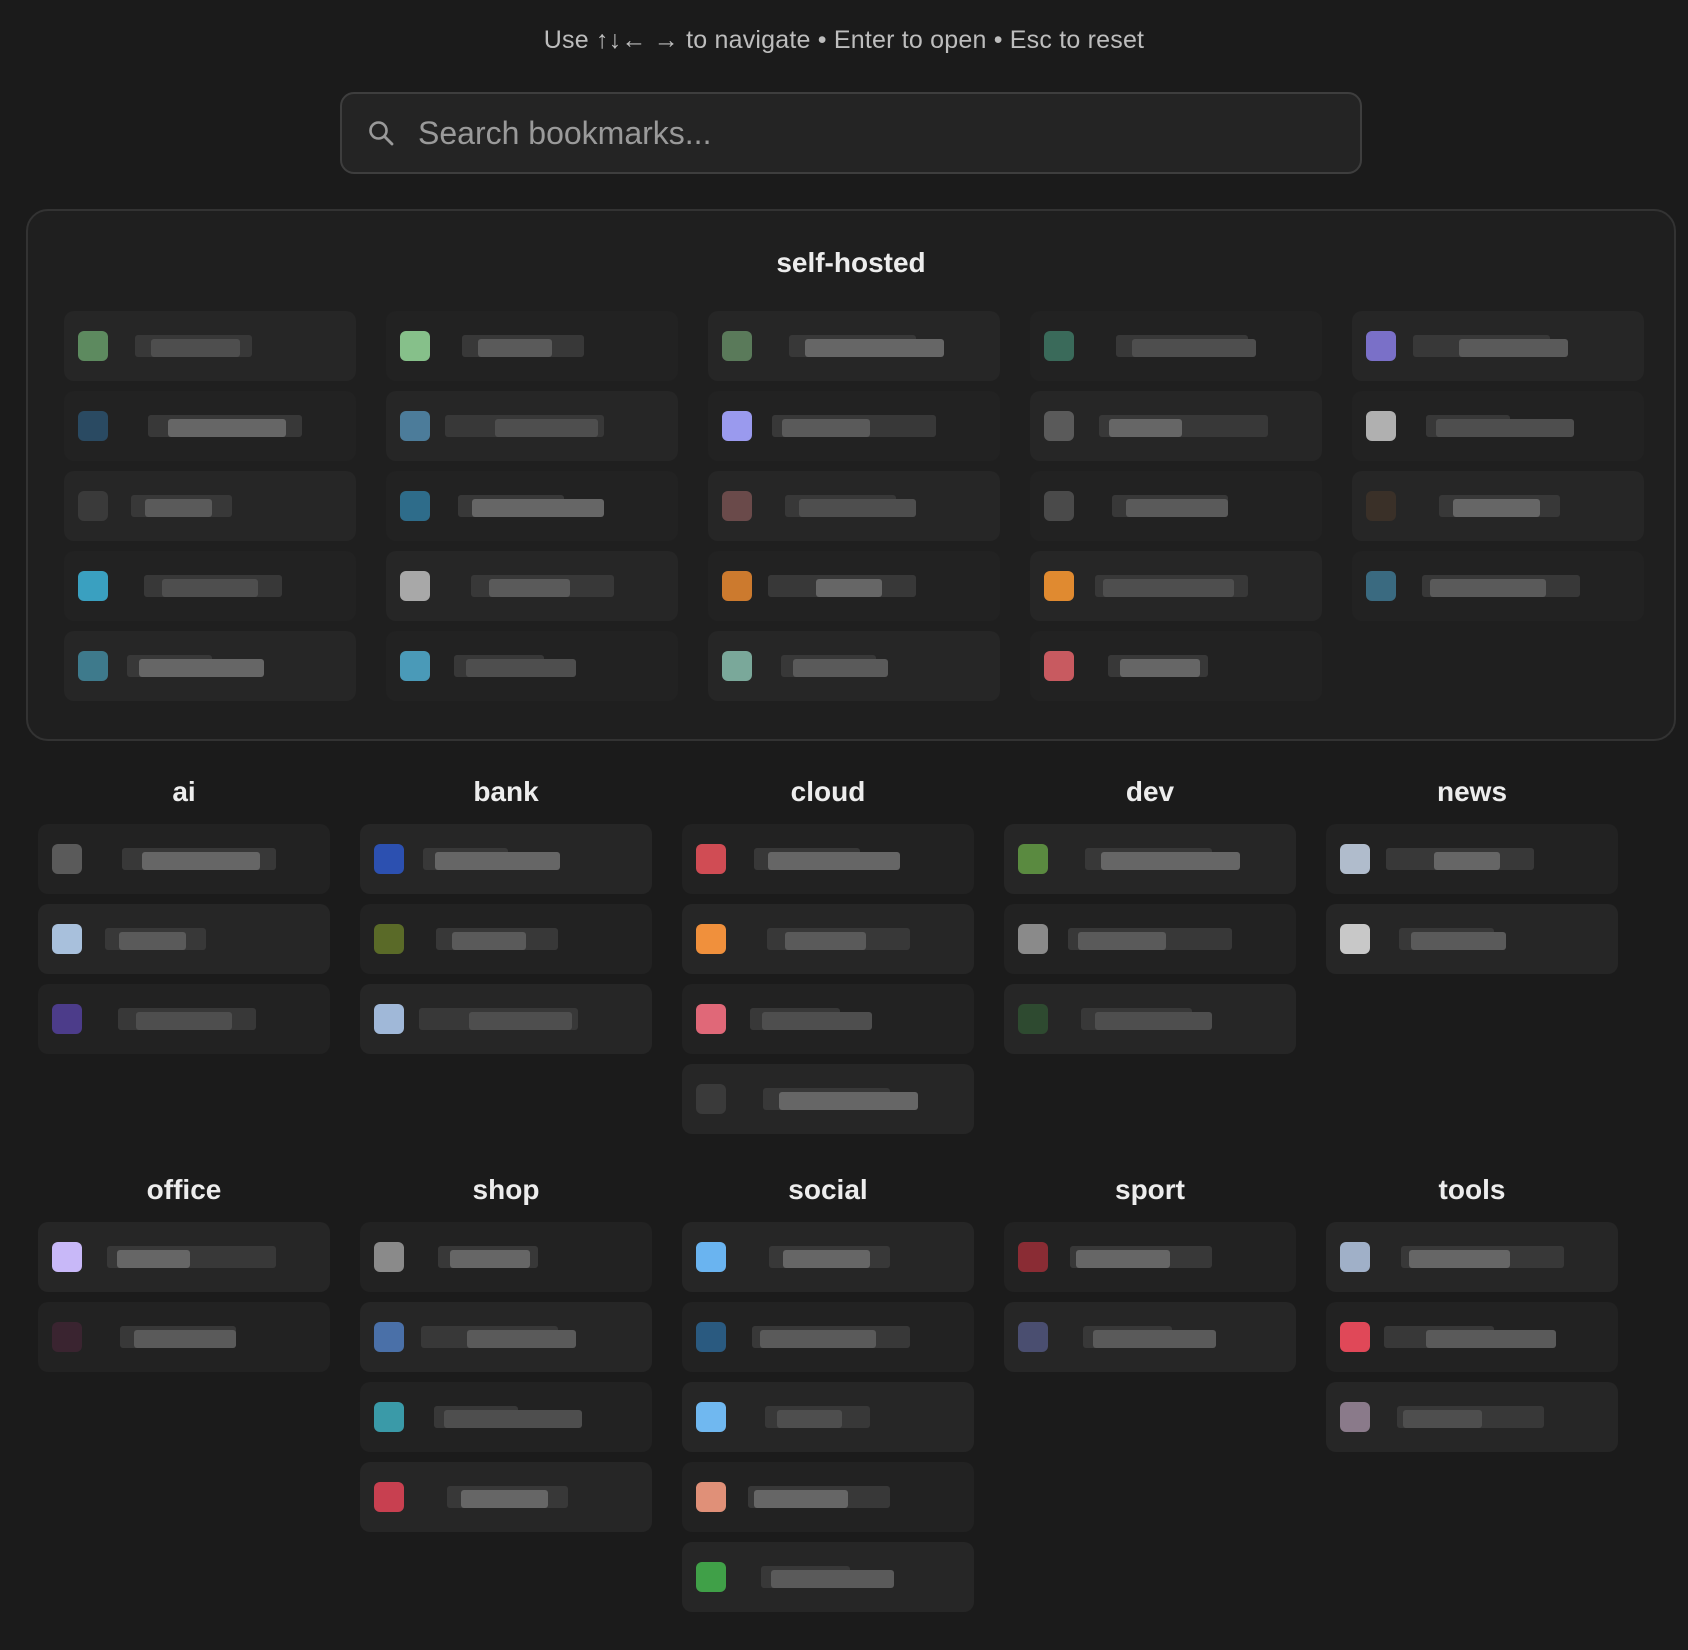 Image resolution: width=1688 pixels, height=1650 pixels. What do you see at coordinates (1150, 1189) in the screenshot?
I see `group-title-sport: sport` at bounding box center [1150, 1189].